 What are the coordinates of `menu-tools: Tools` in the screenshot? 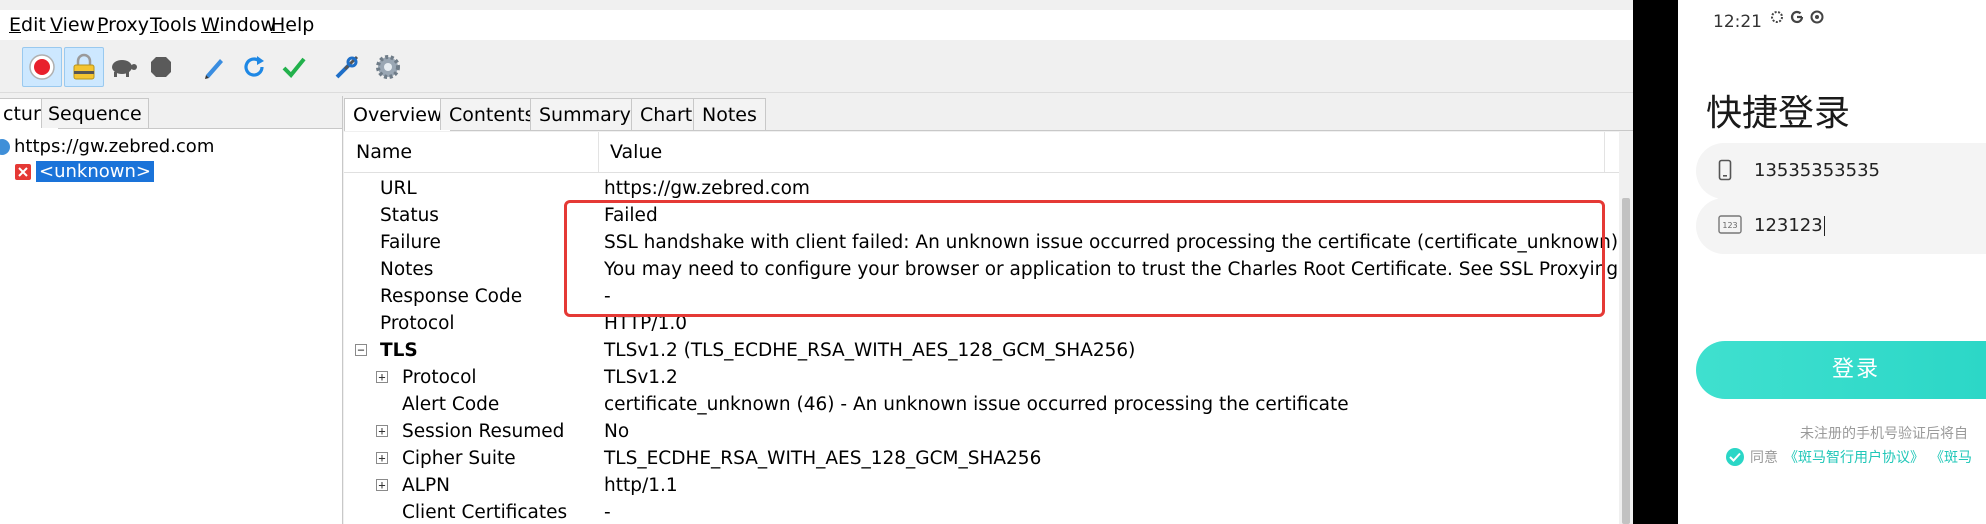 It's located at (173, 25).